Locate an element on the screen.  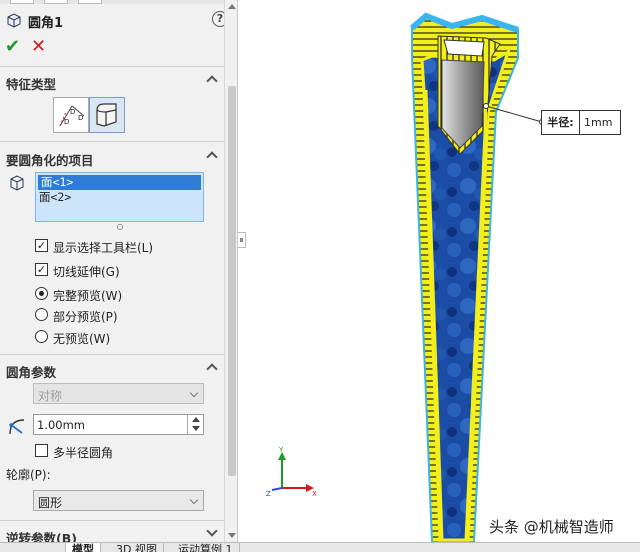
section-params-title: 圆角参数 is located at coordinates (31, 372).